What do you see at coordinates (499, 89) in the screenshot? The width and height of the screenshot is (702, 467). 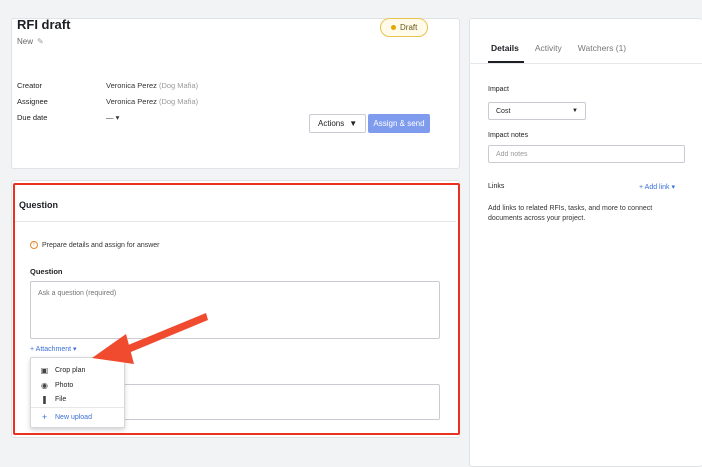 I see `impact-label: Impact` at bounding box center [499, 89].